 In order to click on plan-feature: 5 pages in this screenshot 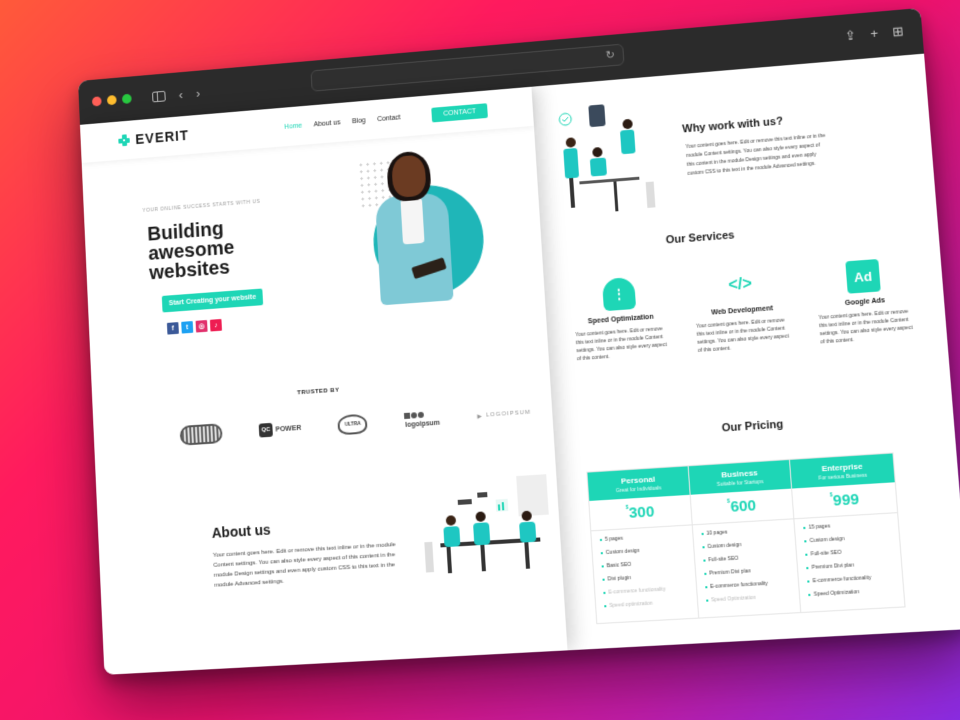, I will do `click(642, 537)`.